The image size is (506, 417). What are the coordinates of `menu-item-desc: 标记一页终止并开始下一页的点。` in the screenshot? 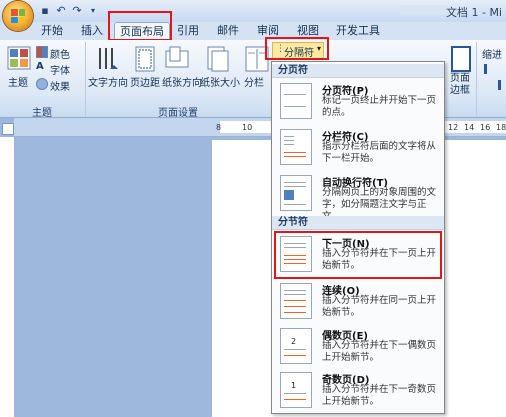 It's located at (379, 106).